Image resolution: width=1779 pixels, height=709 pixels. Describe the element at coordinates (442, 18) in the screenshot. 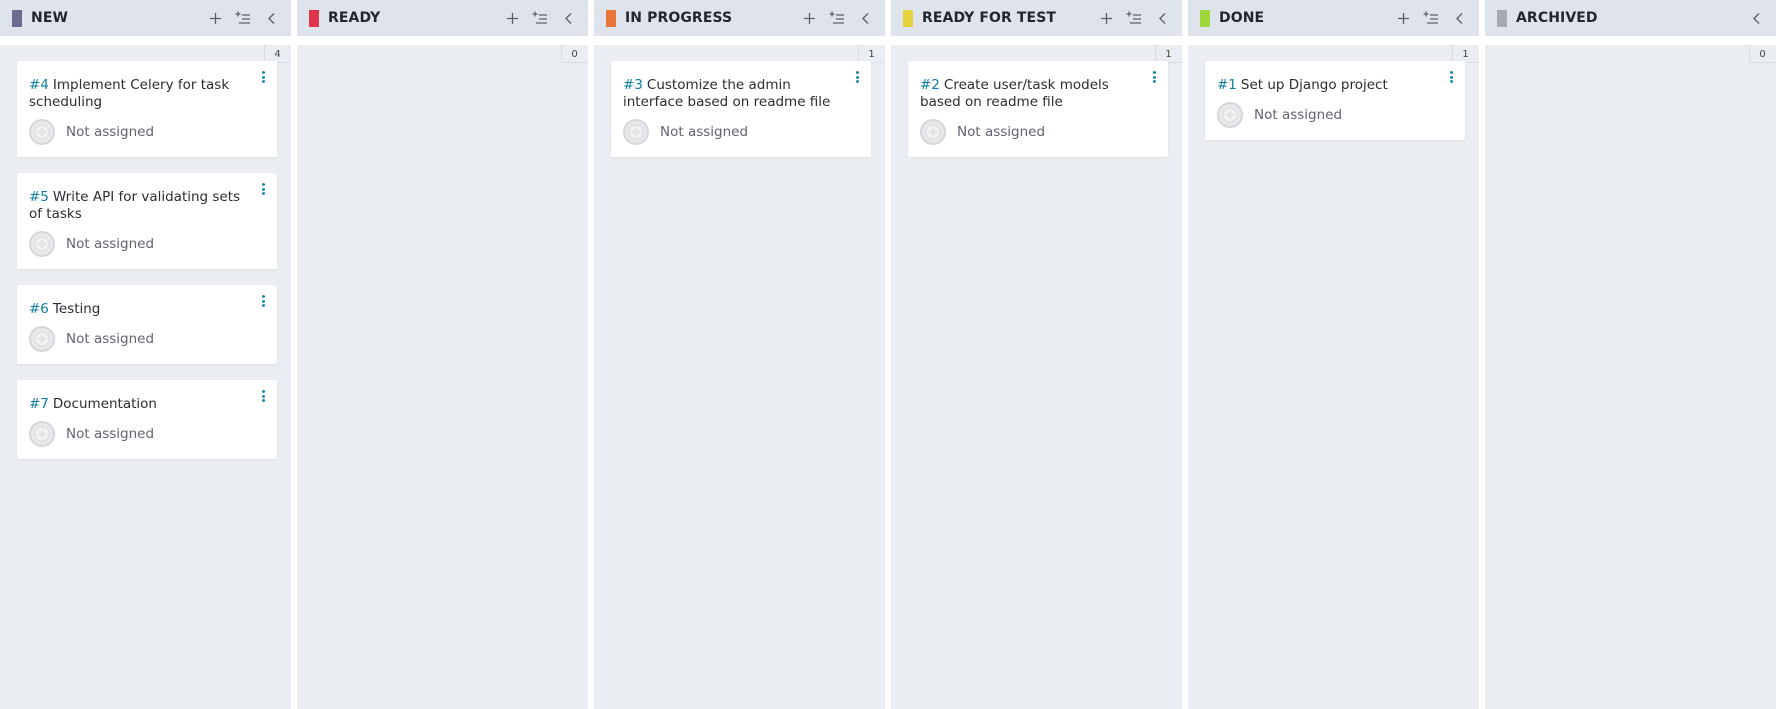

I see `column-header: READY` at that location.